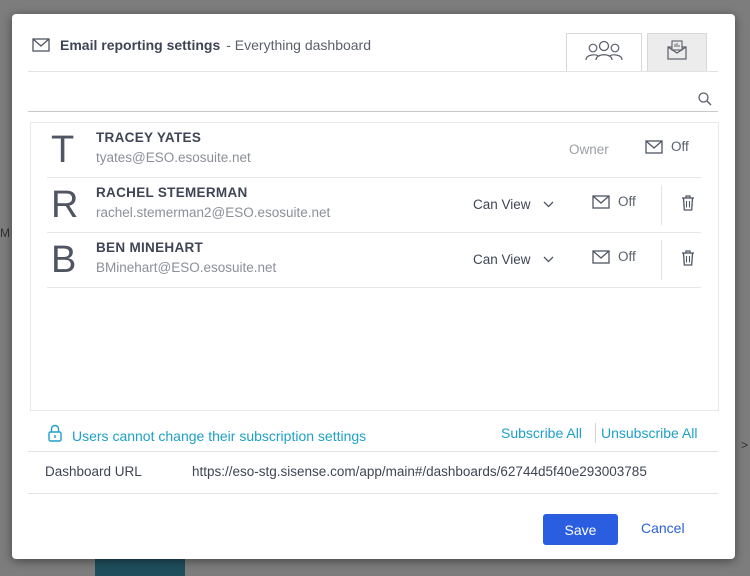 The image size is (750, 576). I want to click on user-name: RACHEL STEMERMAN, so click(172, 192).